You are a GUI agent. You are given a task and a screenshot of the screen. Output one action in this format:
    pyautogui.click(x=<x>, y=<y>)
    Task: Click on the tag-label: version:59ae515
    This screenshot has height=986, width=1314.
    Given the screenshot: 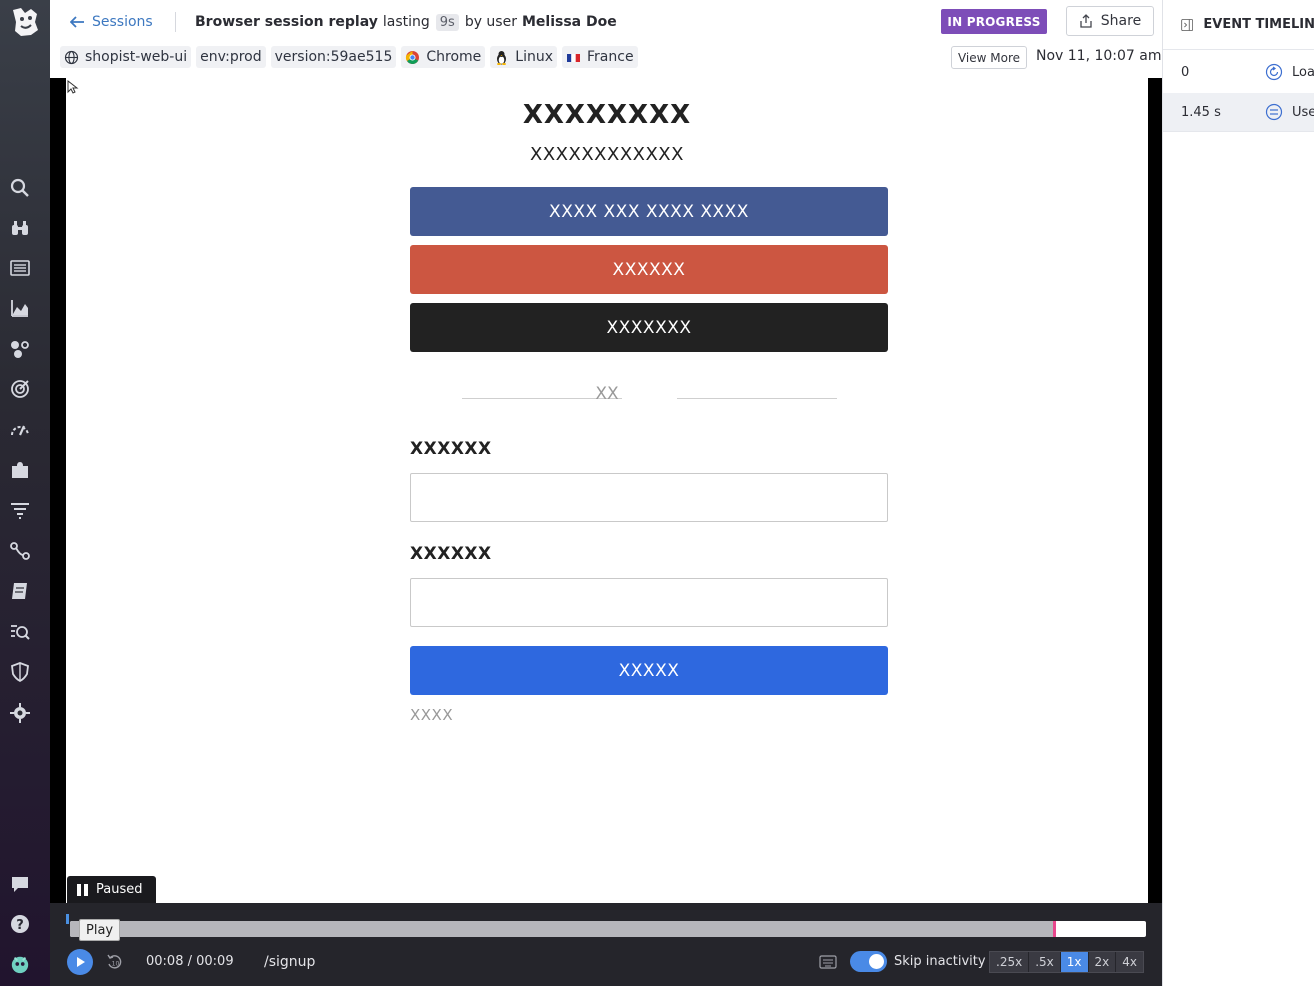 What is the action you would take?
    pyautogui.click(x=333, y=57)
    